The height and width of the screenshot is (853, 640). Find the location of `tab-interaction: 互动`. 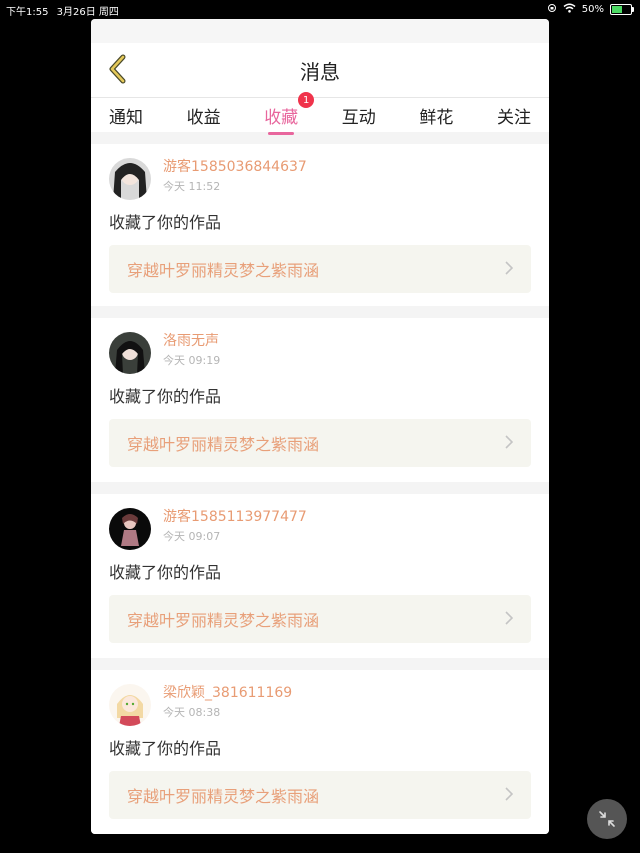

tab-interaction: 互动 is located at coordinates (359, 115).